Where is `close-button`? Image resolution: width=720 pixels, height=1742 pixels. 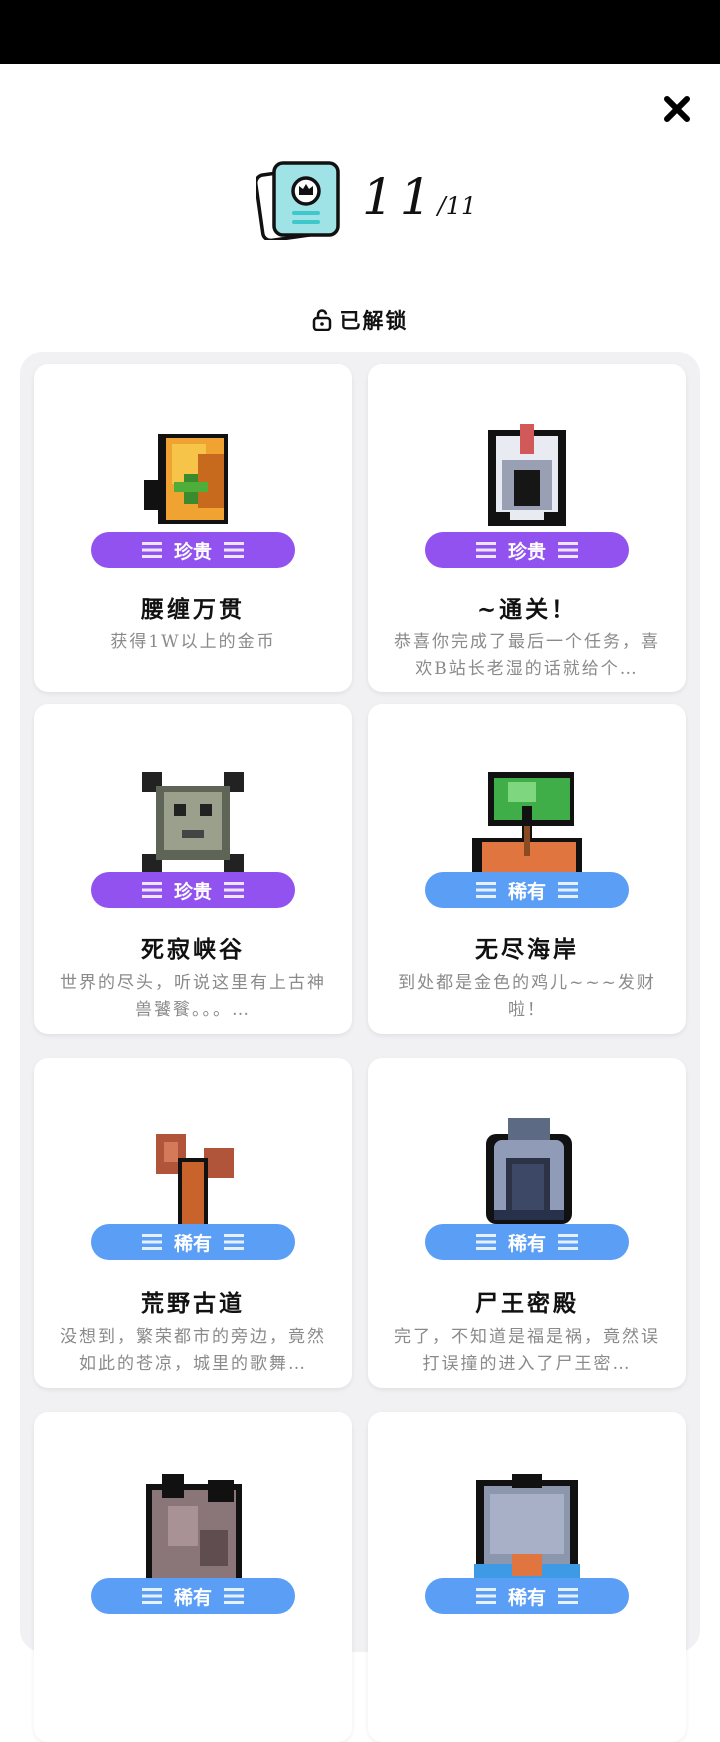
close-button is located at coordinates (677, 109).